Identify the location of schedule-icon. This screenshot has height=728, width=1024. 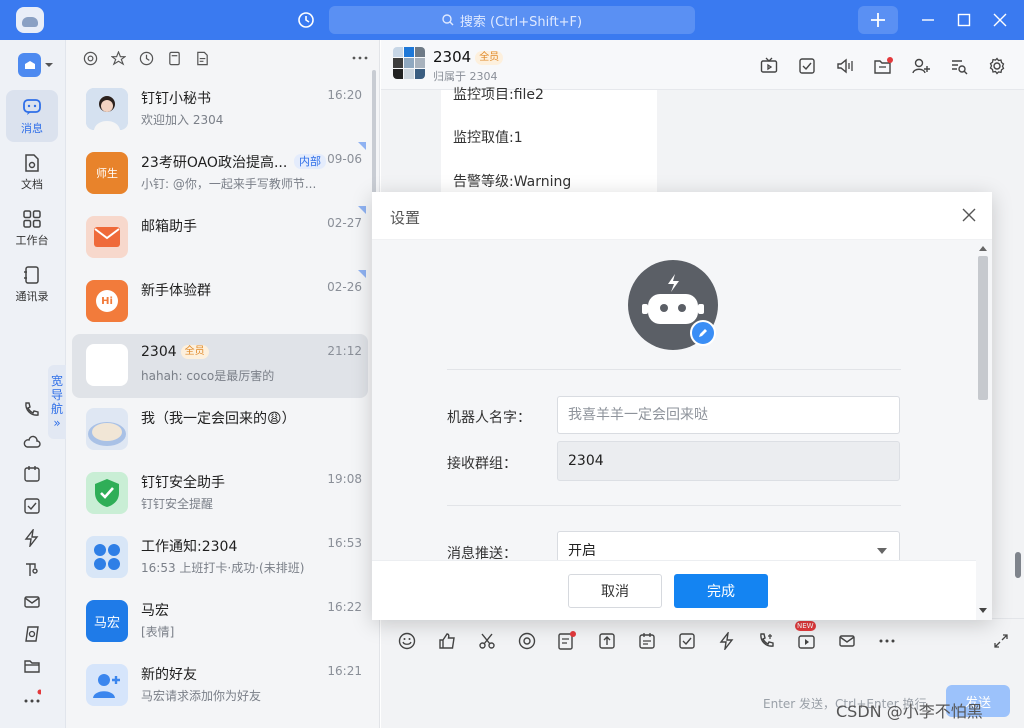
(647, 641).